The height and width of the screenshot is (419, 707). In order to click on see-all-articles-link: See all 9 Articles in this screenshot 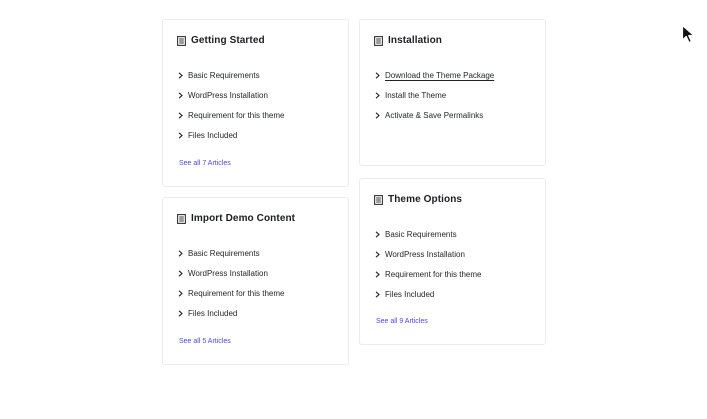, I will do `click(402, 321)`.